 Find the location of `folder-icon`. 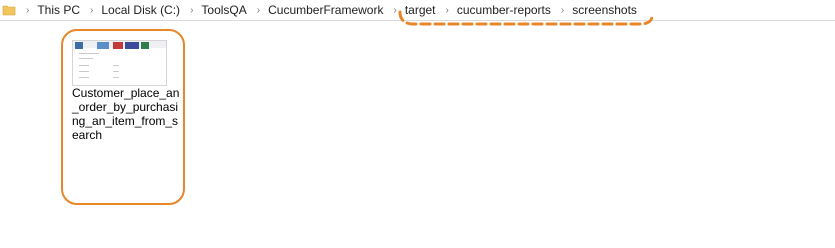

folder-icon is located at coordinates (9, 10).